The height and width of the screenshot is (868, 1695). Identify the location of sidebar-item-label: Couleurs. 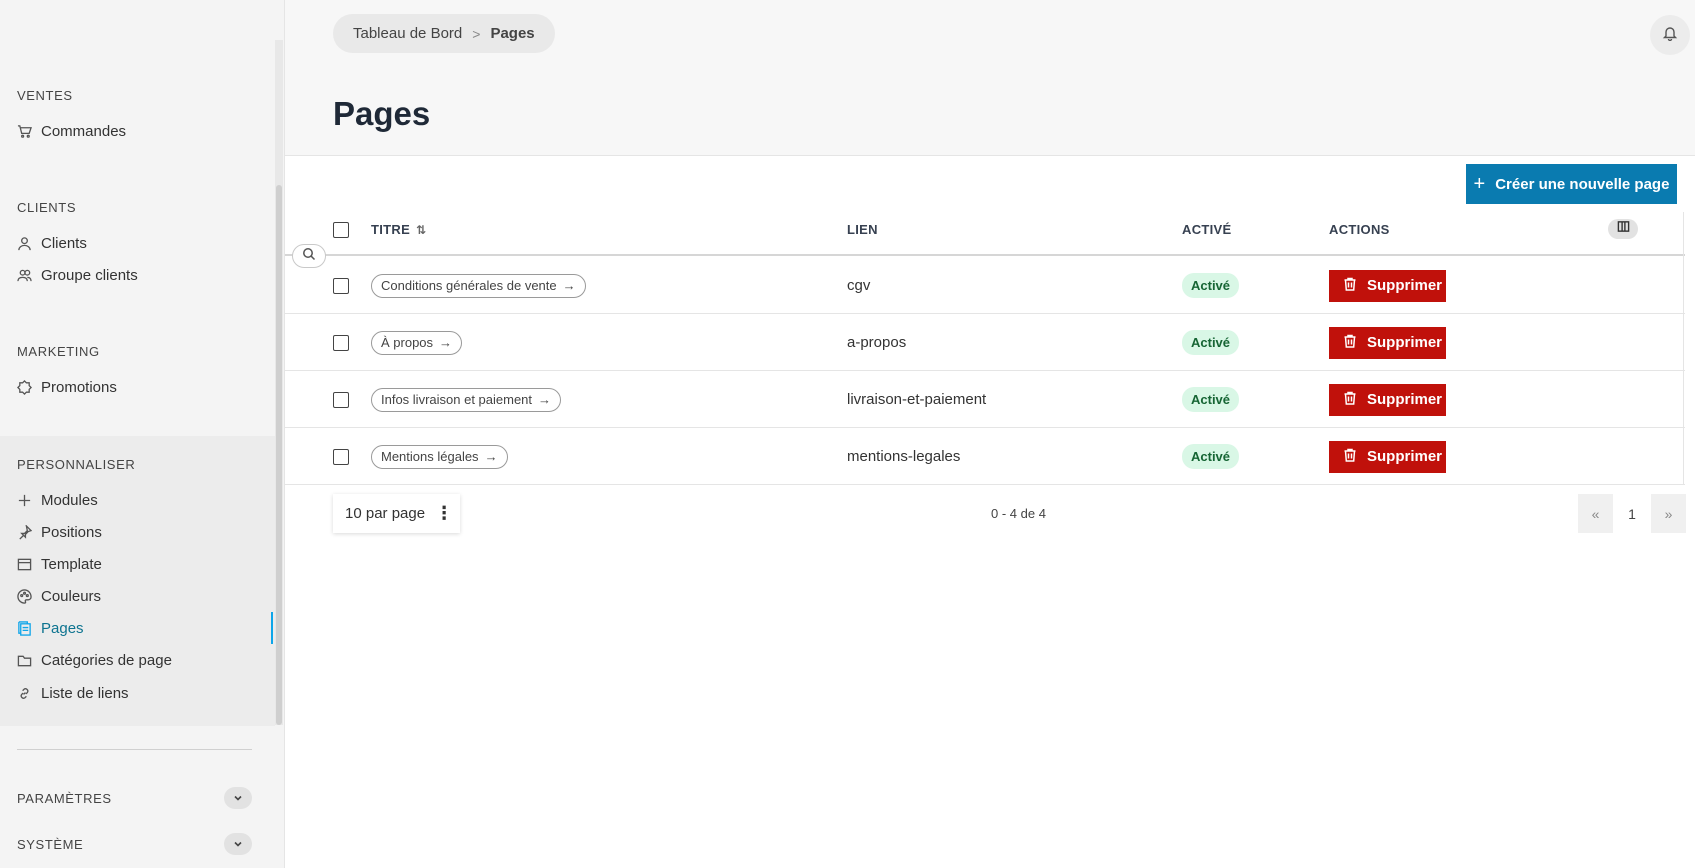
(71, 596).